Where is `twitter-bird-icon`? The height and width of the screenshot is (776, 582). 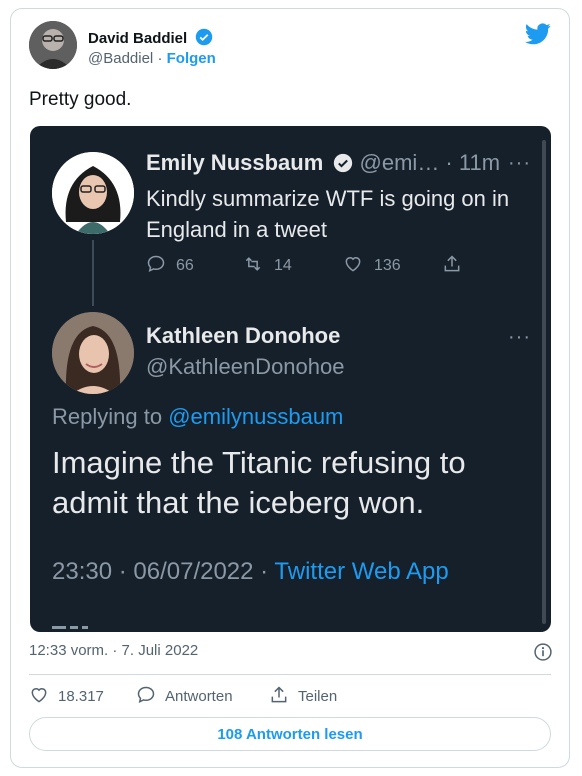
twitter-bird-icon is located at coordinates (538, 36).